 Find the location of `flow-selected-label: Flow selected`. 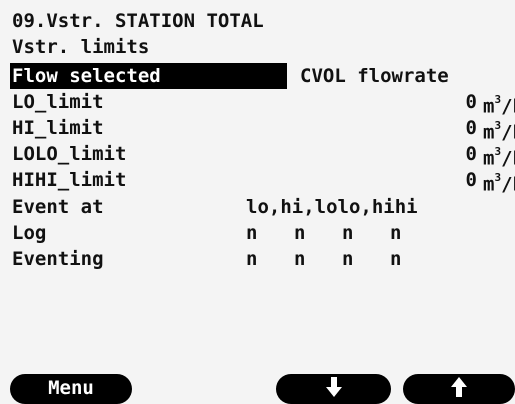

flow-selected-label: Flow selected is located at coordinates (86, 76).